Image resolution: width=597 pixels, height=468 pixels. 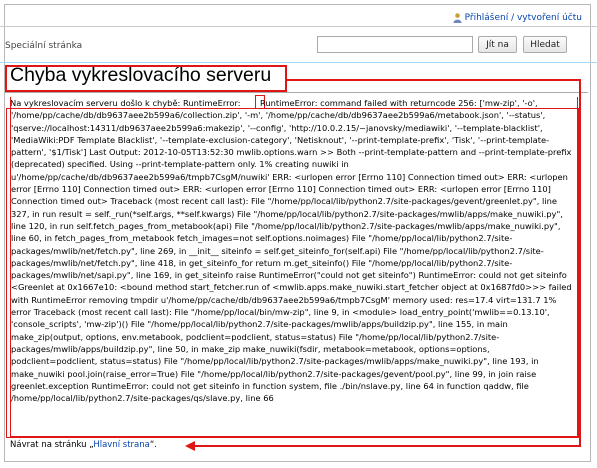 I want to click on search-input, so click(x=395, y=44).